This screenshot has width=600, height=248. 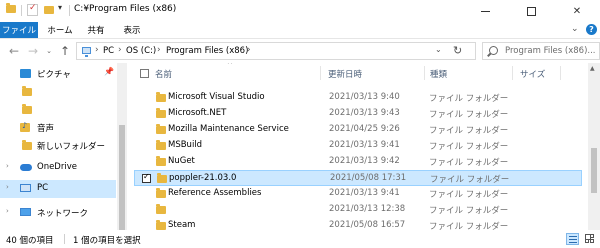 What do you see at coordinates (594, 146) in the screenshot?
I see `file-list-scrollbar: ▲` at bounding box center [594, 146].